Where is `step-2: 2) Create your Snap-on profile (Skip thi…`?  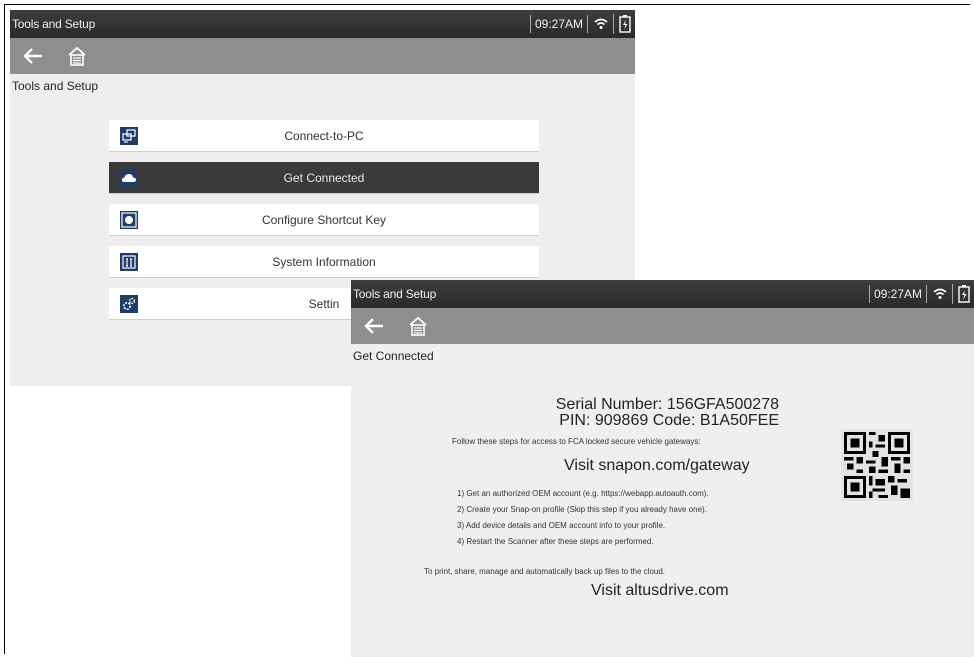 step-2: 2) Create your Snap-on profile (Skip thi… is located at coordinates (582, 509).